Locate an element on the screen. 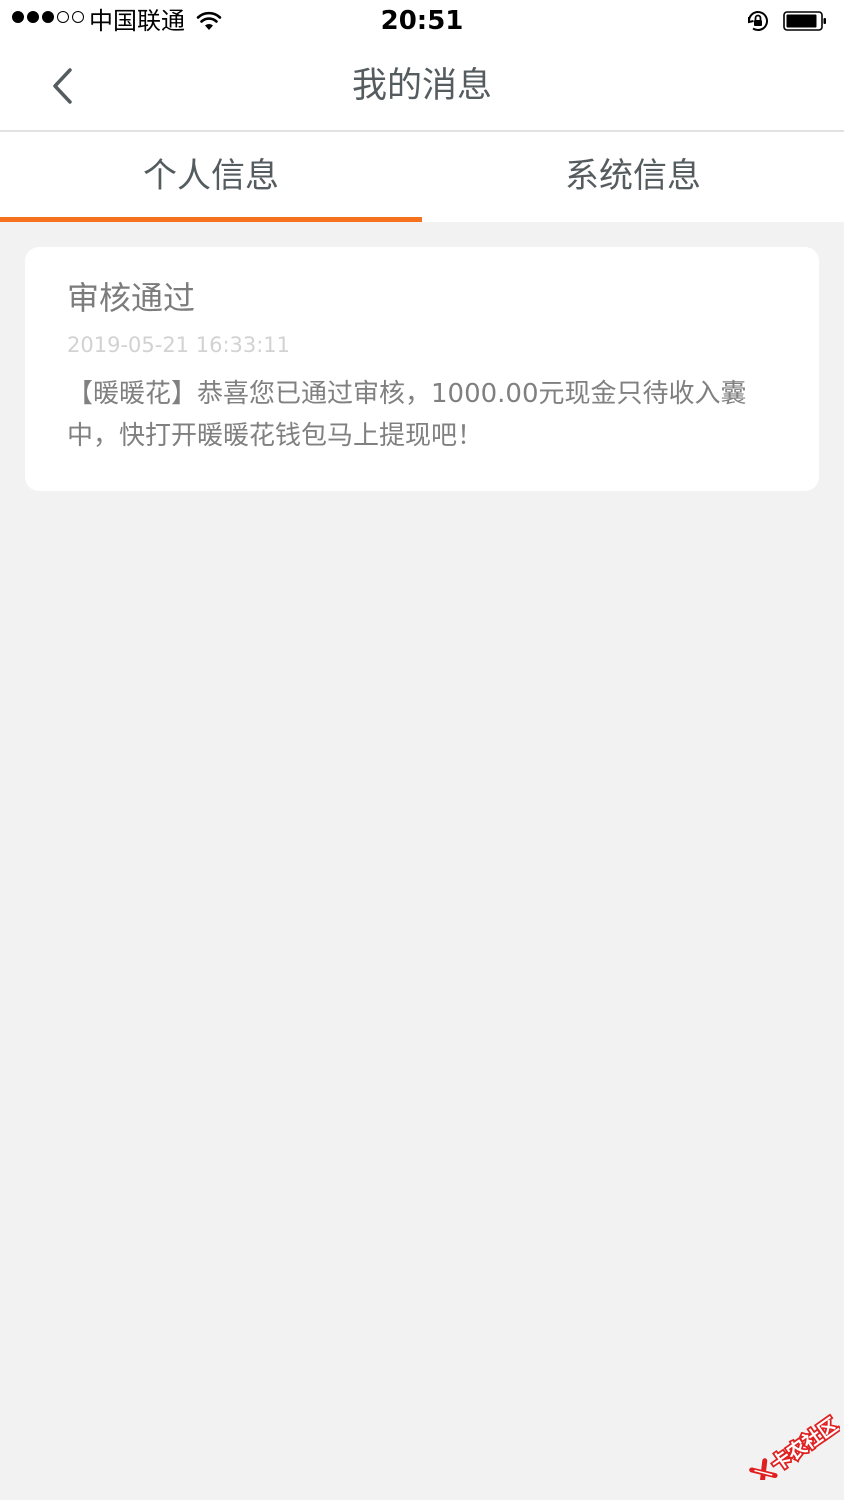 This screenshot has width=844, height=1500. navigation-bar: 我的消息 is located at coordinates (422, 88).